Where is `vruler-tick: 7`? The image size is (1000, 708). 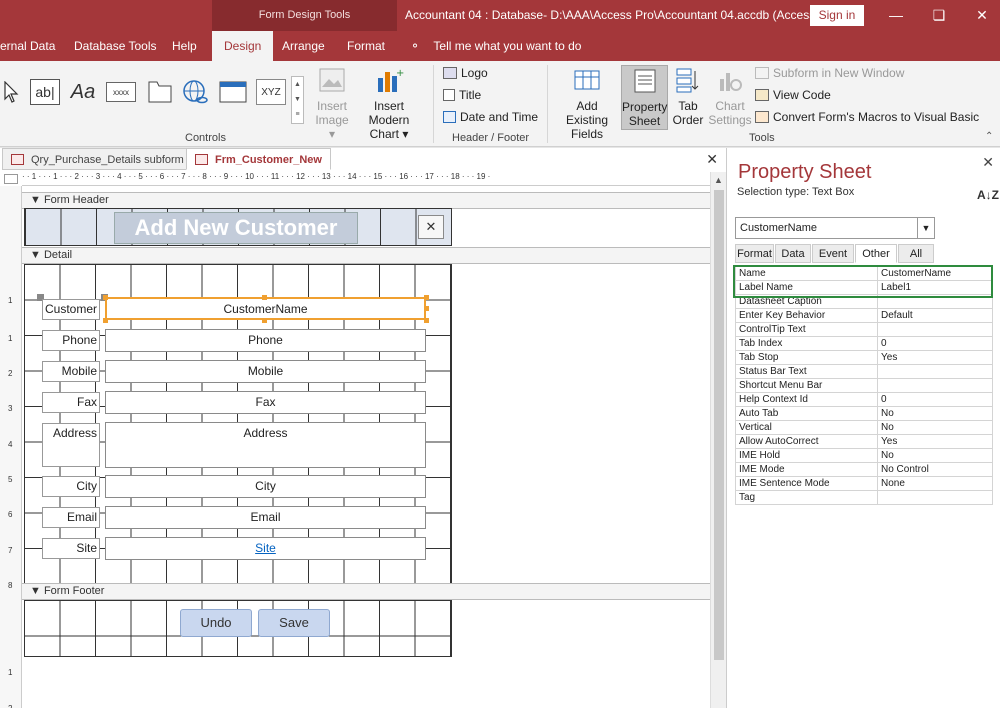 vruler-tick: 7 is located at coordinates (10, 550).